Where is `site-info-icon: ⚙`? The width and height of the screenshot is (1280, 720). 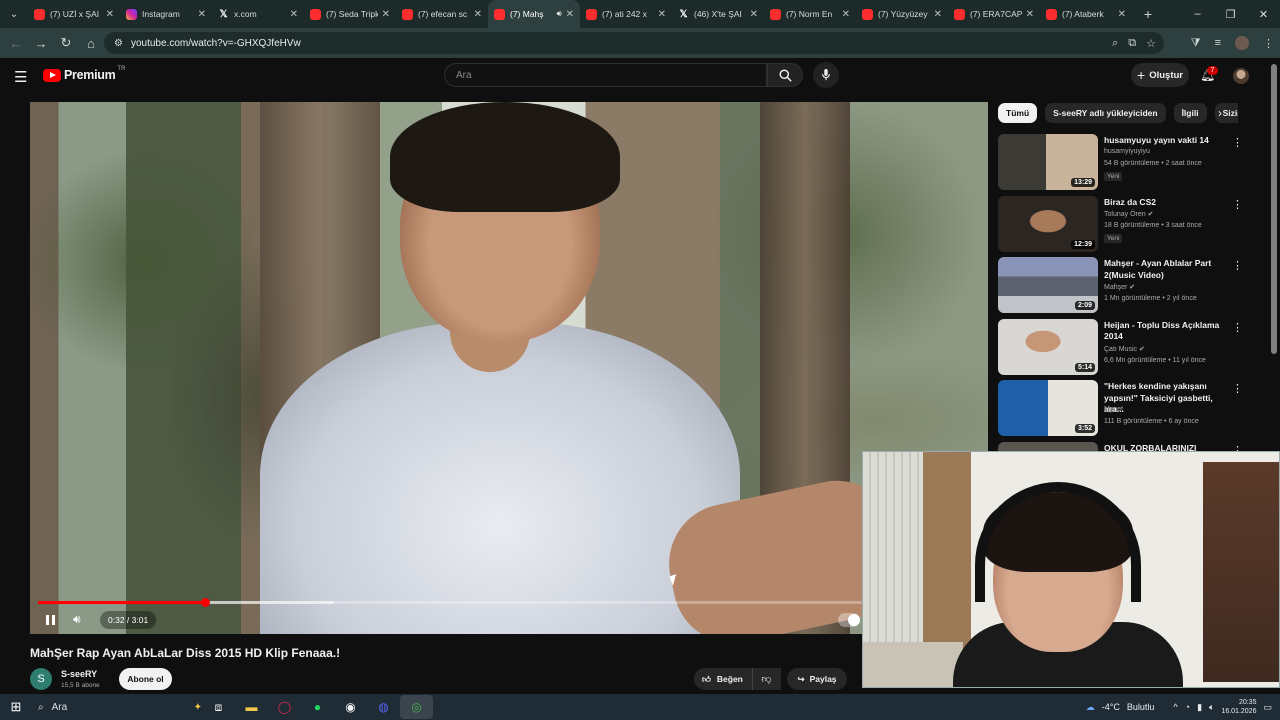 site-info-icon: ⚙ is located at coordinates (118, 43).